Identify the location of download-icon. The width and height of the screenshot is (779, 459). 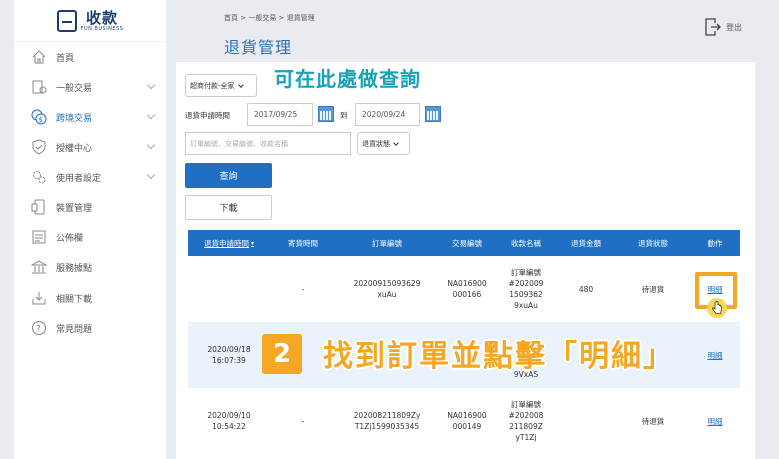
(39, 298).